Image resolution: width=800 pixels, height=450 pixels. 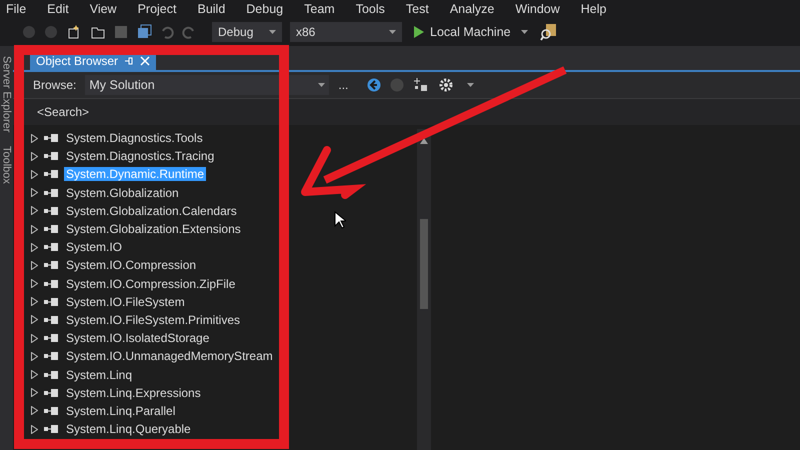 What do you see at coordinates (537, 9) in the screenshot?
I see `menu-item: Window` at bounding box center [537, 9].